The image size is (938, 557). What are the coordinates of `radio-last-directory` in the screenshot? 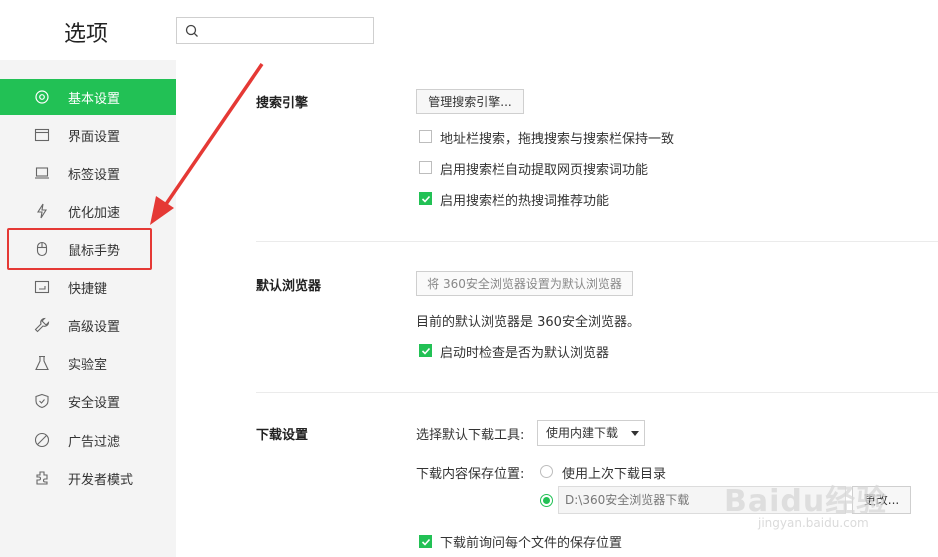 It's located at (546, 471).